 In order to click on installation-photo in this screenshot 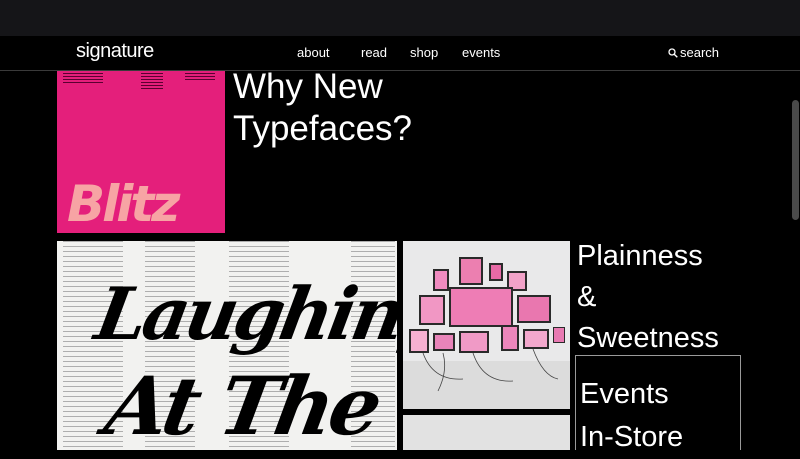, I will do `click(486, 325)`.